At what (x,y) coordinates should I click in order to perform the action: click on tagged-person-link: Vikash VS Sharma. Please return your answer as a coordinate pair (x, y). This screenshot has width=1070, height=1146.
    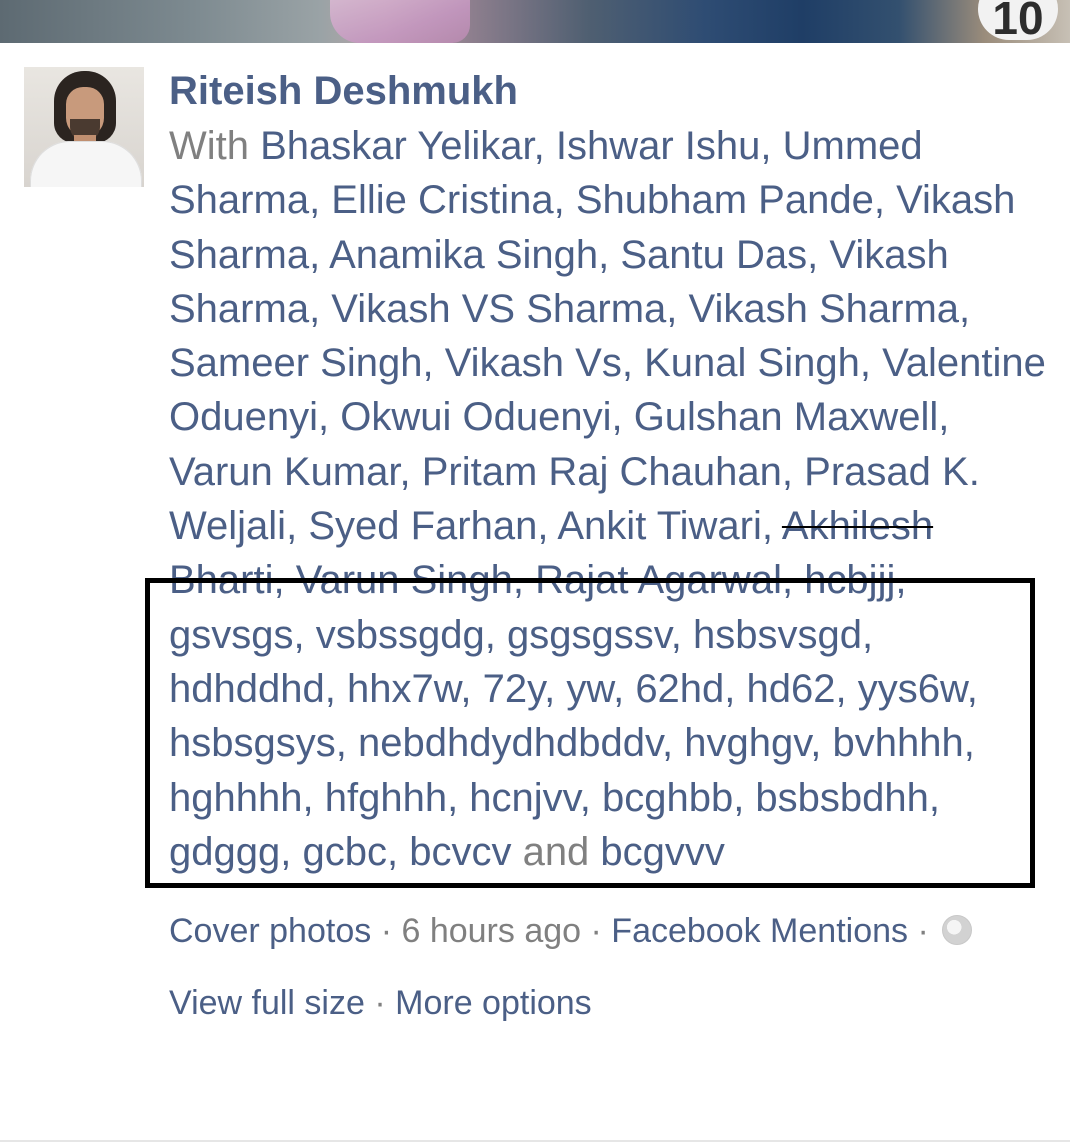
    Looking at the image, I should click on (498, 309).